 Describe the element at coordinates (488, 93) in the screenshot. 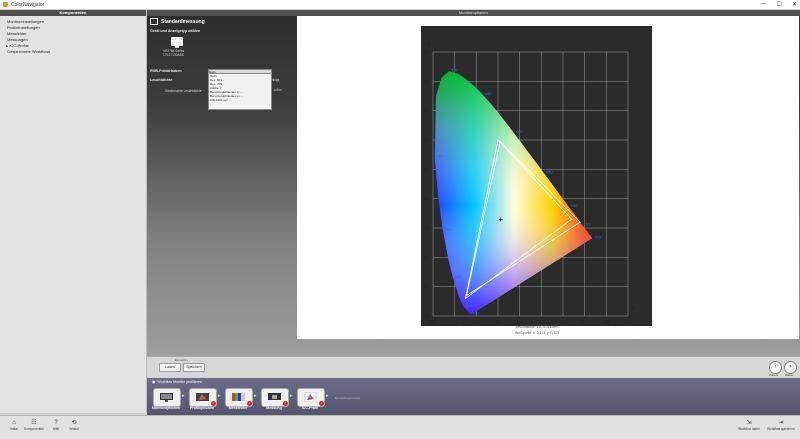

I see `wavelength-label: 540` at that location.